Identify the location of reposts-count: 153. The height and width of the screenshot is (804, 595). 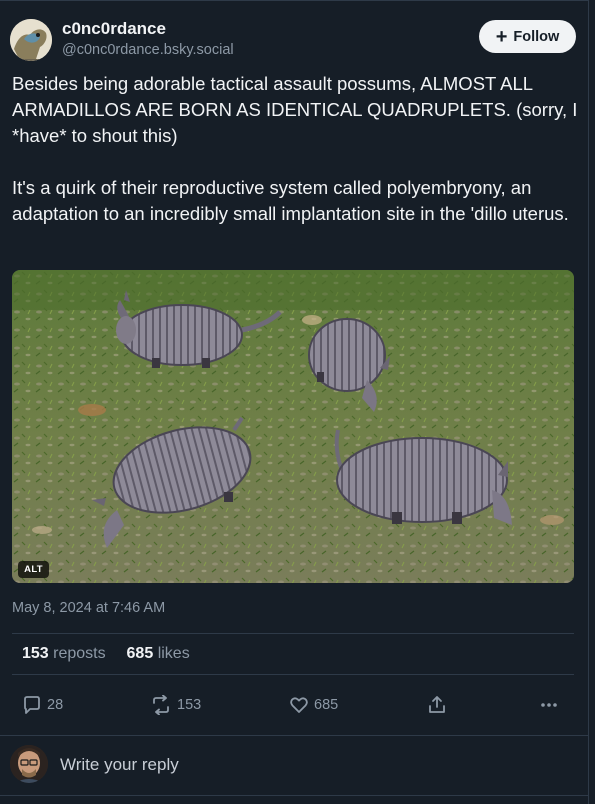
(35, 653).